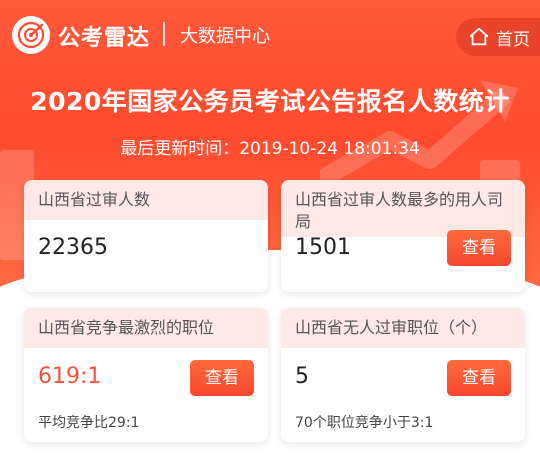  I want to click on card-value: 22365, so click(73, 247).